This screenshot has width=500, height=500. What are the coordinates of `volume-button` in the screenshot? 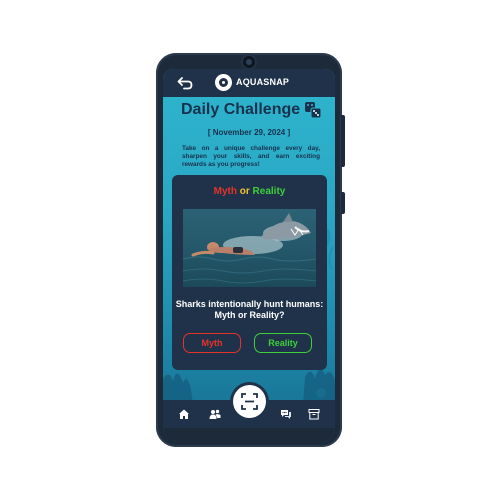 It's located at (343, 141).